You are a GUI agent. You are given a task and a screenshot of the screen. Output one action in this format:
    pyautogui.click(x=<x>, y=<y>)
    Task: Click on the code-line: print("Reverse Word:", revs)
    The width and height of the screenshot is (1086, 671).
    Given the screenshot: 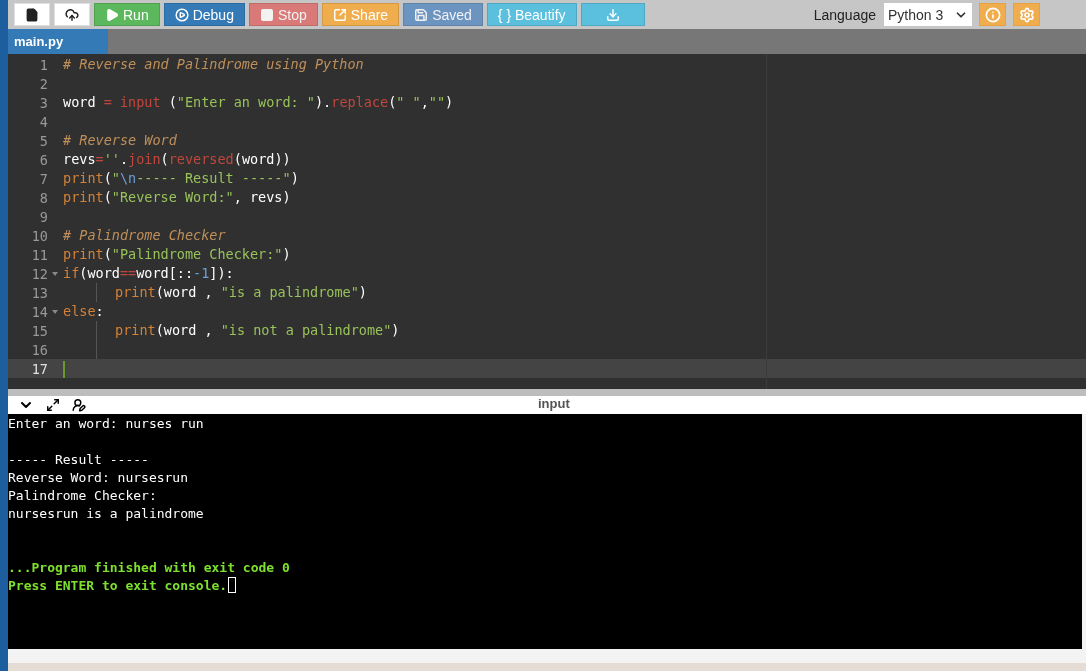 What is the action you would take?
    pyautogui.click(x=176, y=197)
    